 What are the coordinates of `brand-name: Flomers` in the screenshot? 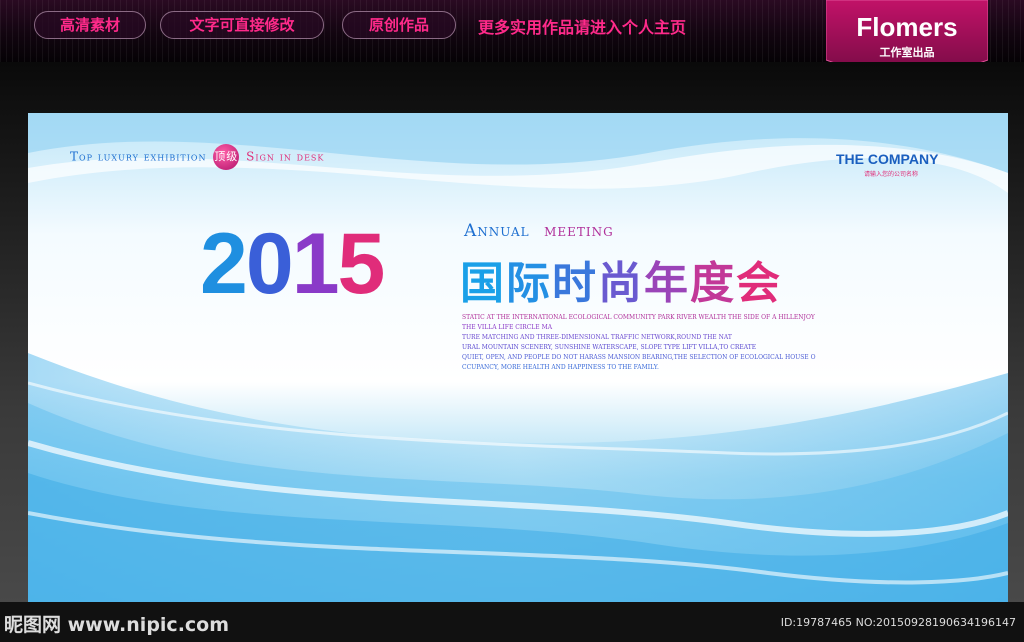 It's located at (907, 27).